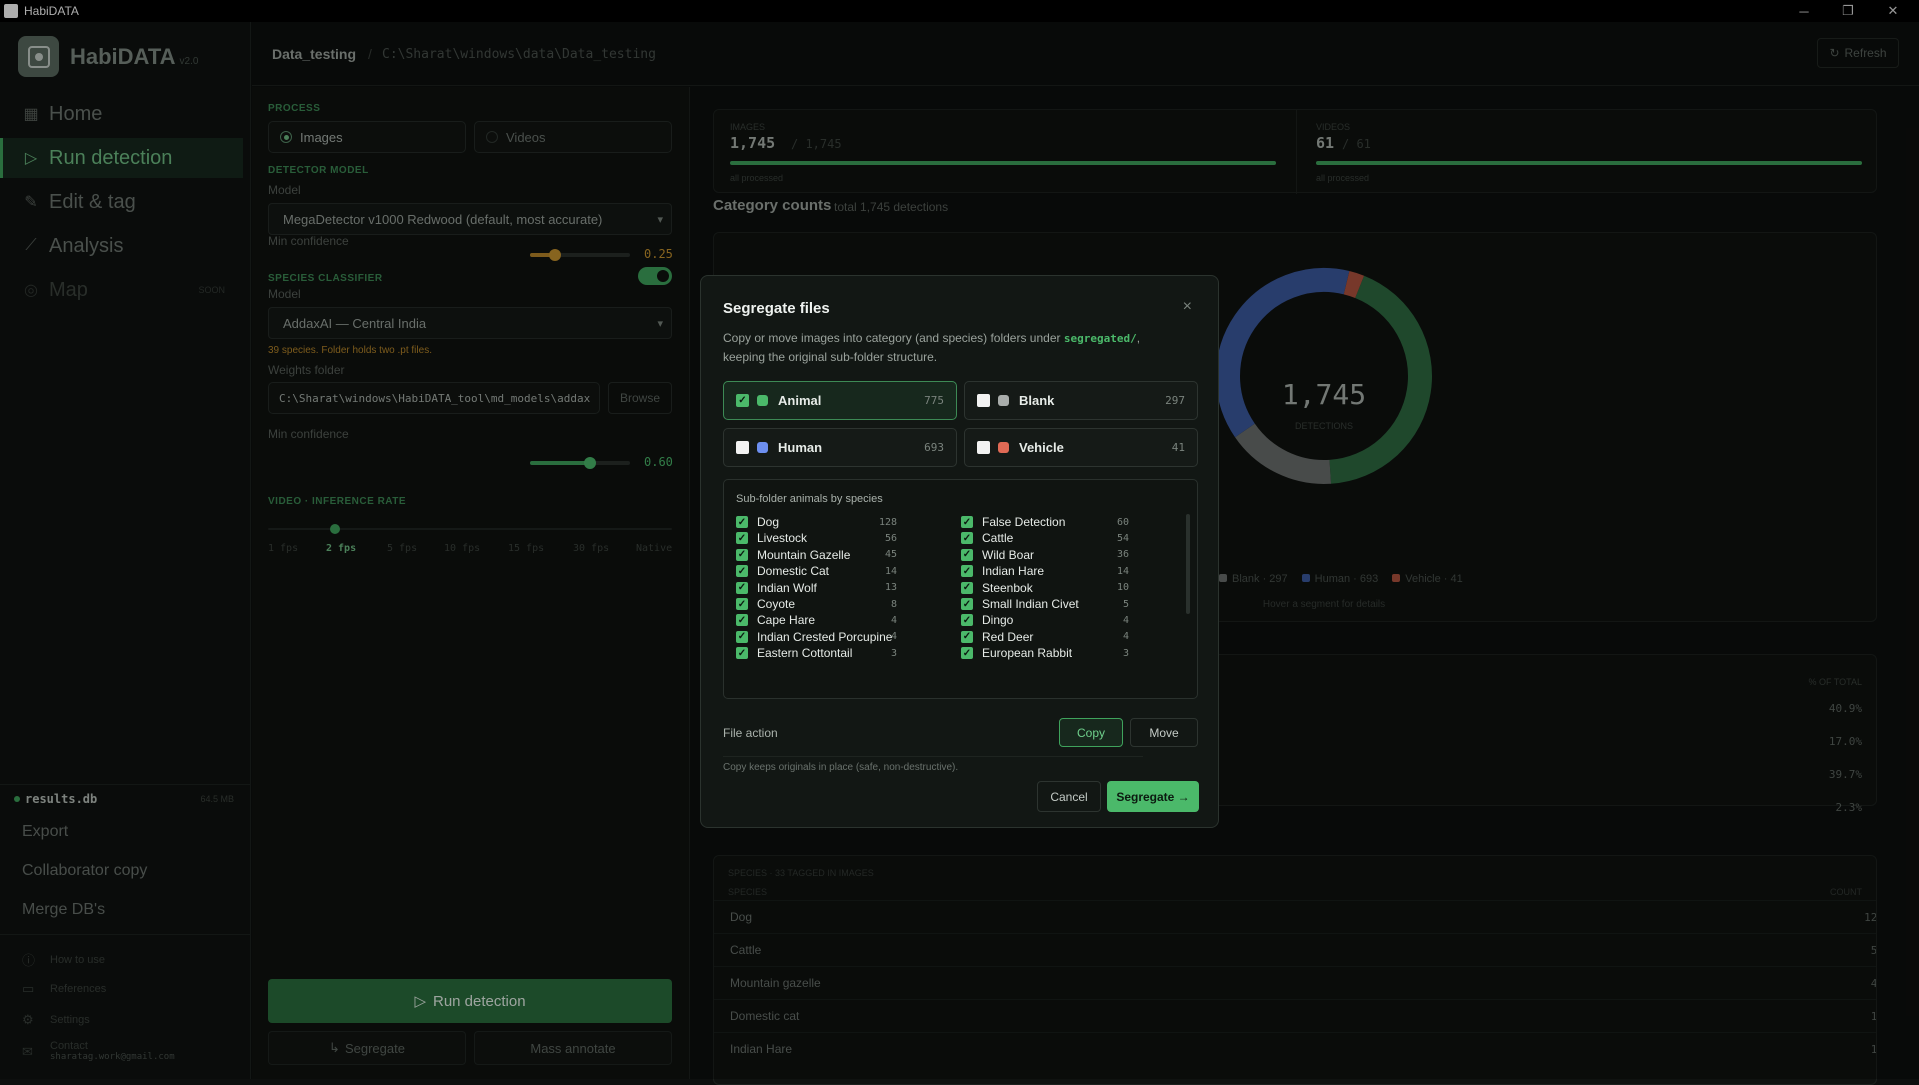 The image size is (1919, 1085). What do you see at coordinates (1187, 307) in the screenshot?
I see `close-icon: ×` at bounding box center [1187, 307].